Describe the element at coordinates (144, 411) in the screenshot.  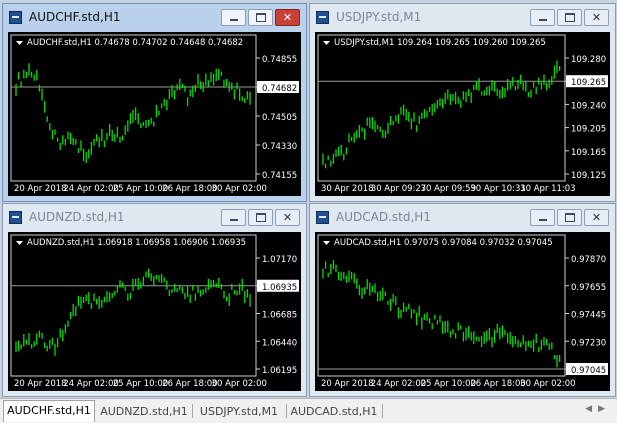
I see `tab-audnzd: AUDNZD.std,H1` at that location.